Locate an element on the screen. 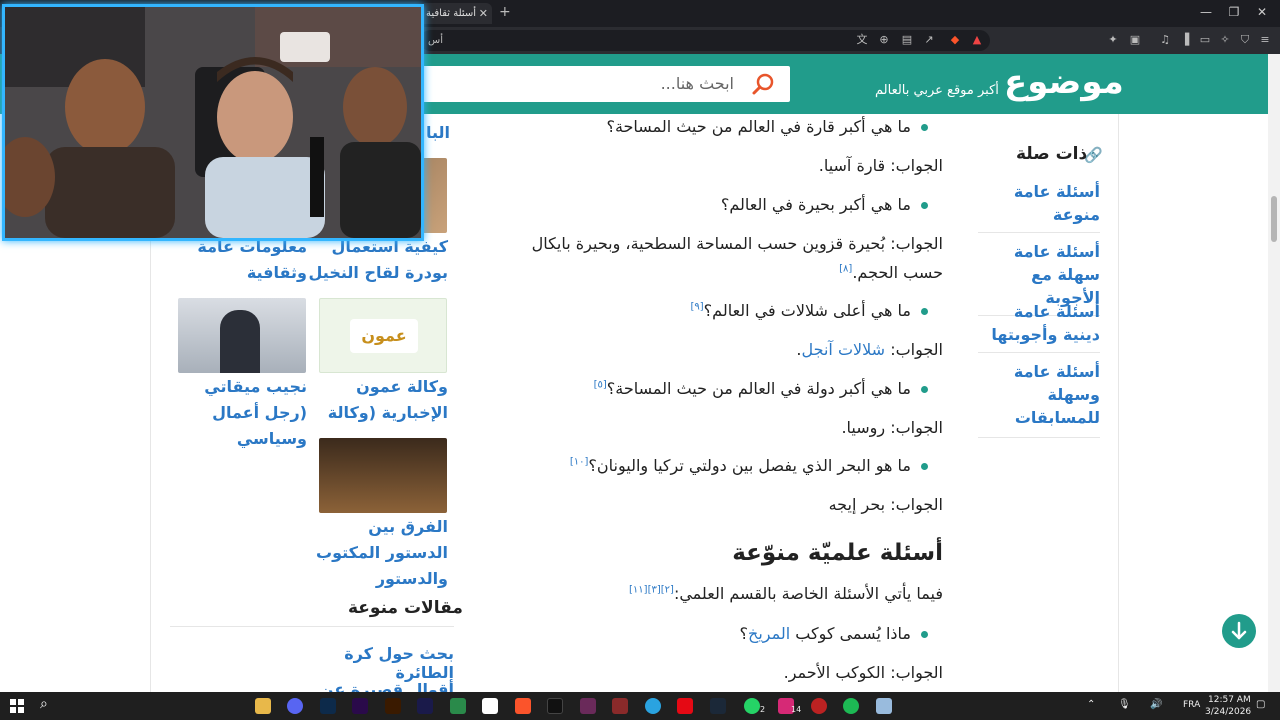 The width and height of the screenshot is (1280, 720). clock-date: 3/24/2026 is located at coordinates (1228, 712).